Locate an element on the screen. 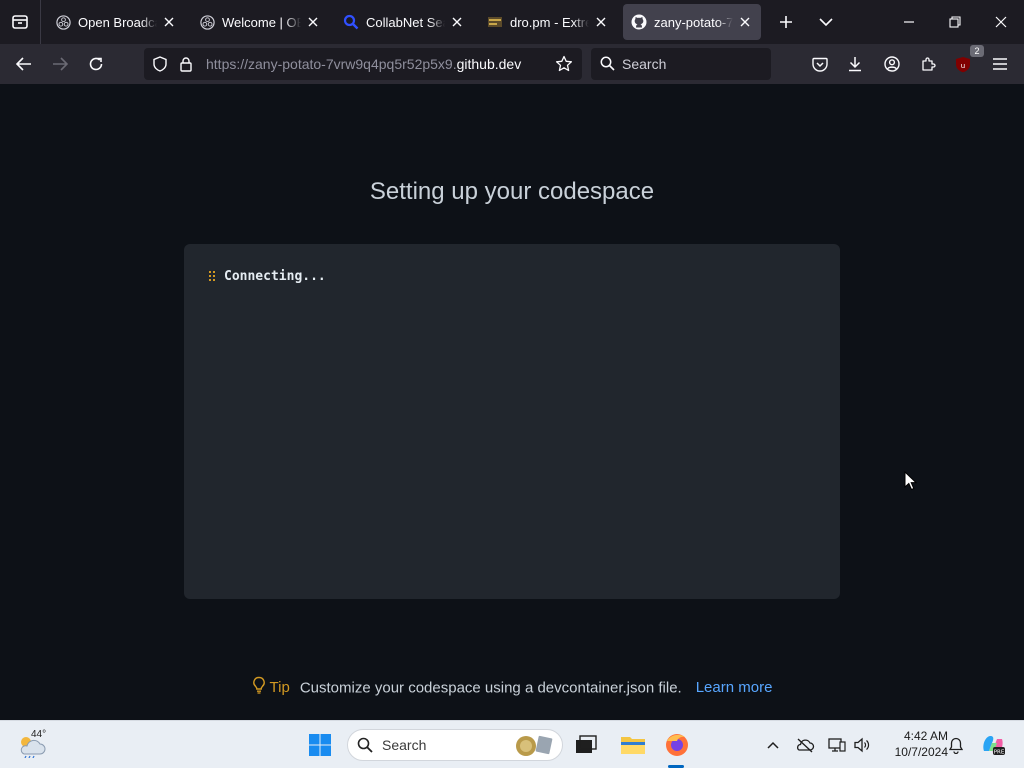  ublock-origin-button: u 2 is located at coordinates (965, 62).